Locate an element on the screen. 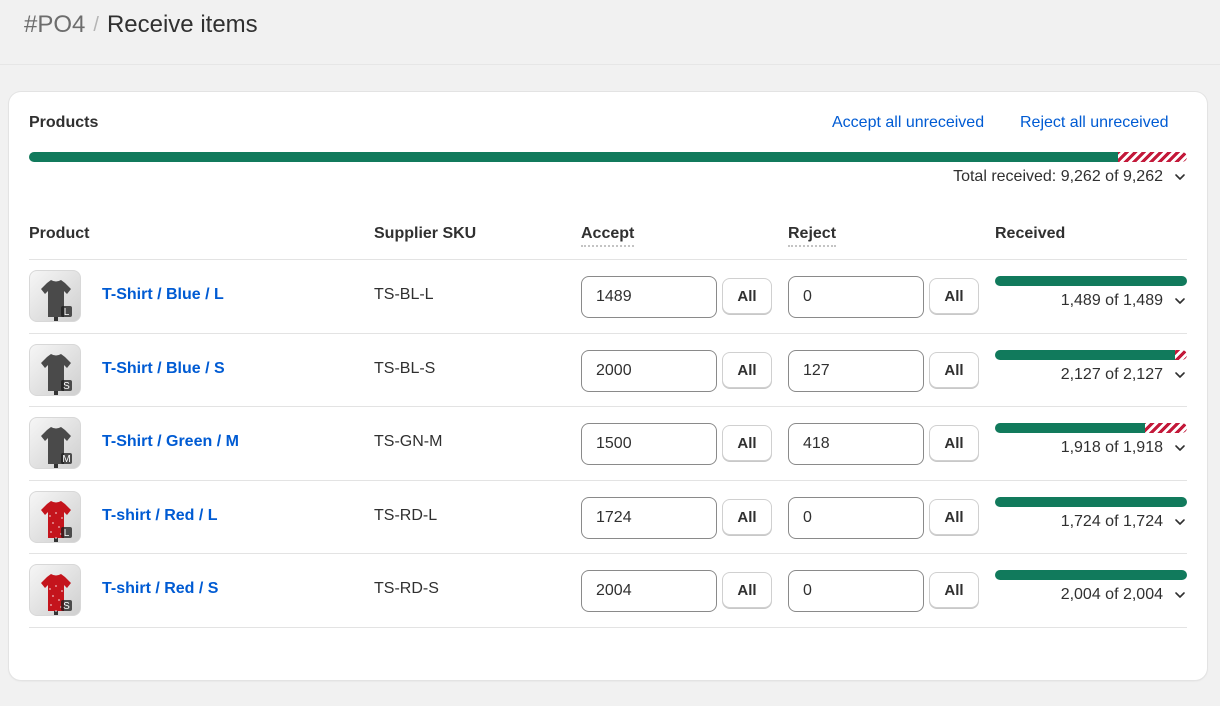 The width and height of the screenshot is (1220, 706). breadcrumb: #PO4 / Receive items is located at coordinates (141, 25).